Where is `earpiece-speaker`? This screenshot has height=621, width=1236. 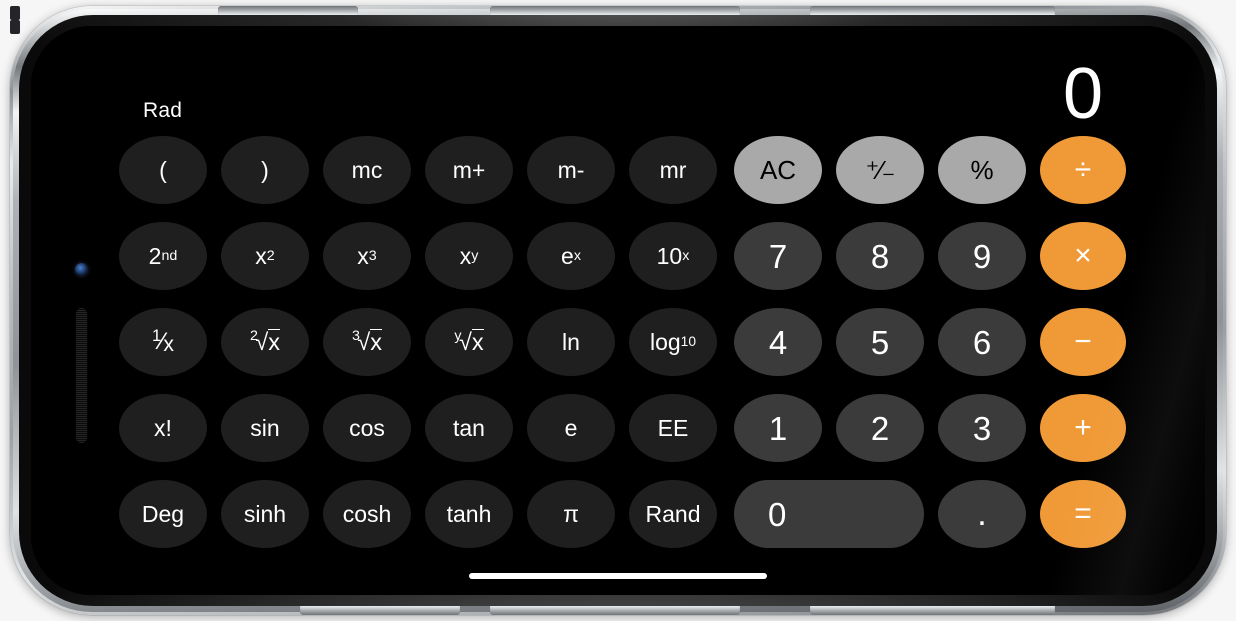
earpiece-speaker is located at coordinates (81, 375).